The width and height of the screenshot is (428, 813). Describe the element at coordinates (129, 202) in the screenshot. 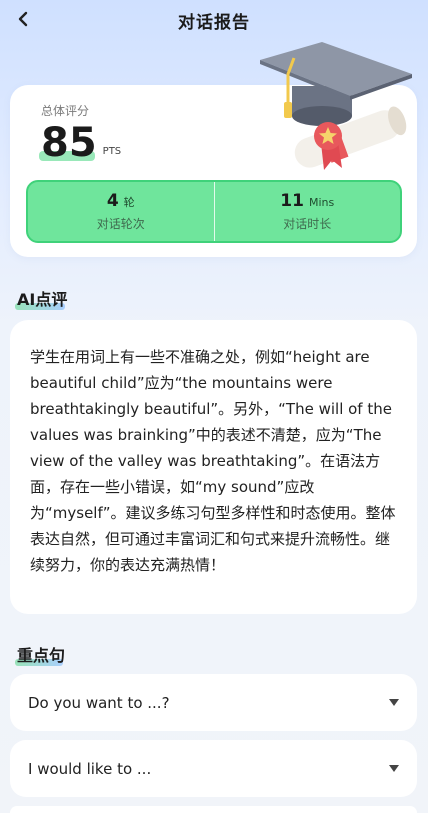

I see `stat-rounds-unit: 轮` at that location.